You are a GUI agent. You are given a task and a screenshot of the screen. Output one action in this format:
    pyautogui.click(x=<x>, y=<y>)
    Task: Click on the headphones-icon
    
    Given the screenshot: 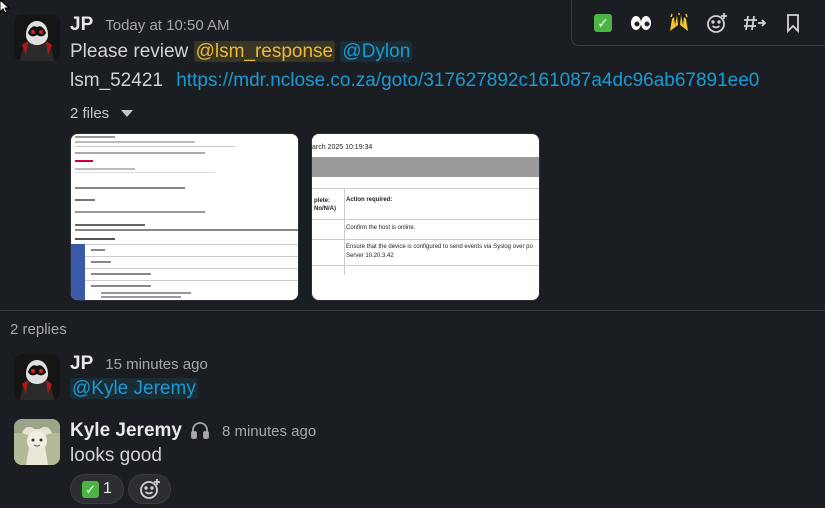 What is the action you would take?
    pyautogui.click(x=200, y=430)
    